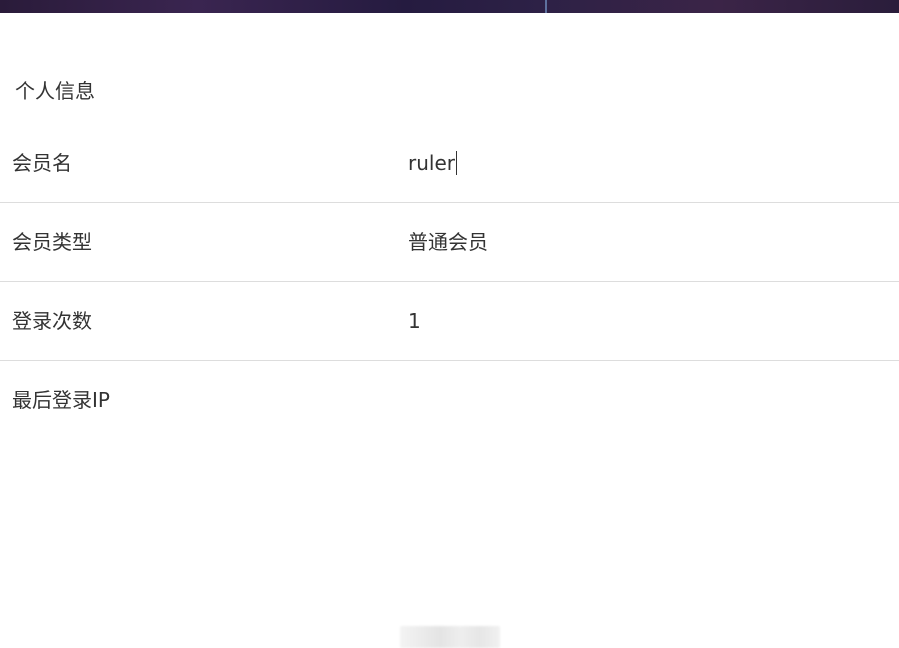 This screenshot has height=648, width=899. I want to click on member-type-value: 普通会员, so click(448, 242).